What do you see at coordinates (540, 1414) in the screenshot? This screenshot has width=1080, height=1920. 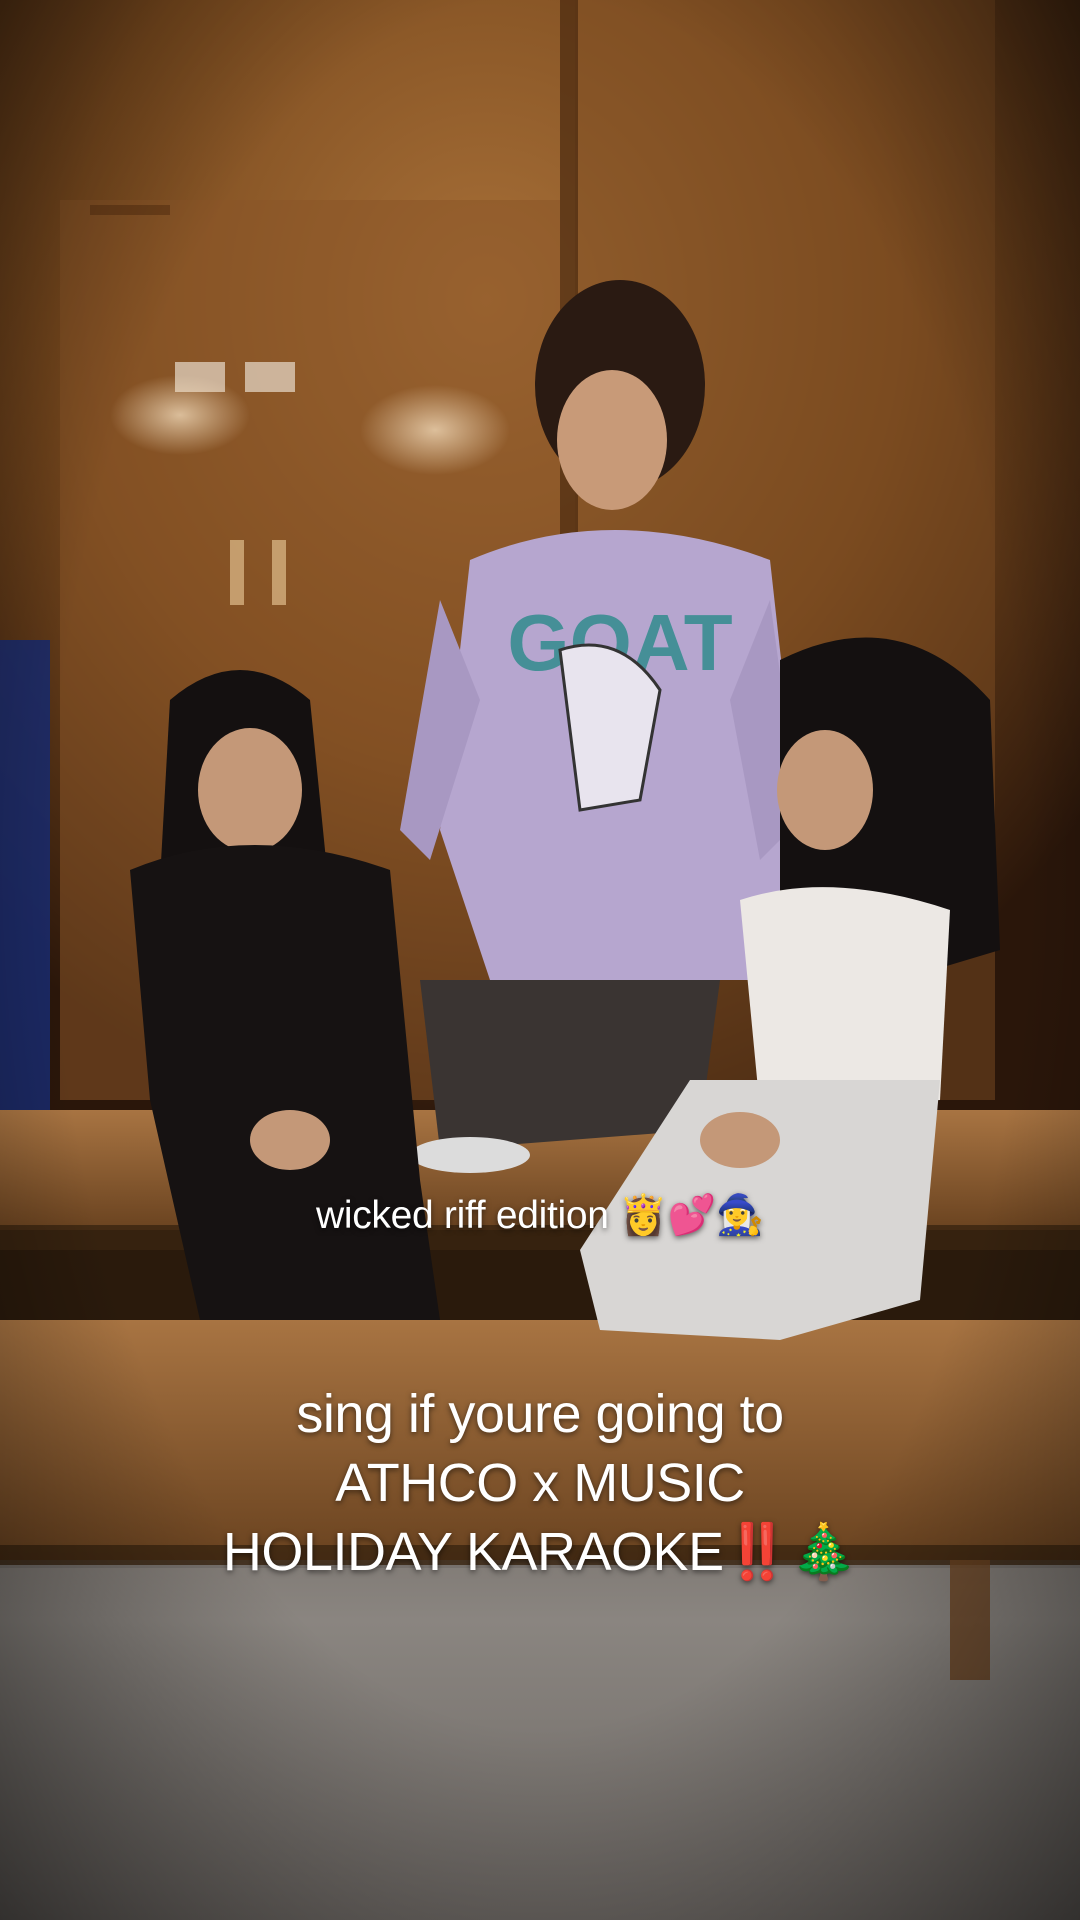 I see `main-caption-line1: sing if youre going to` at bounding box center [540, 1414].